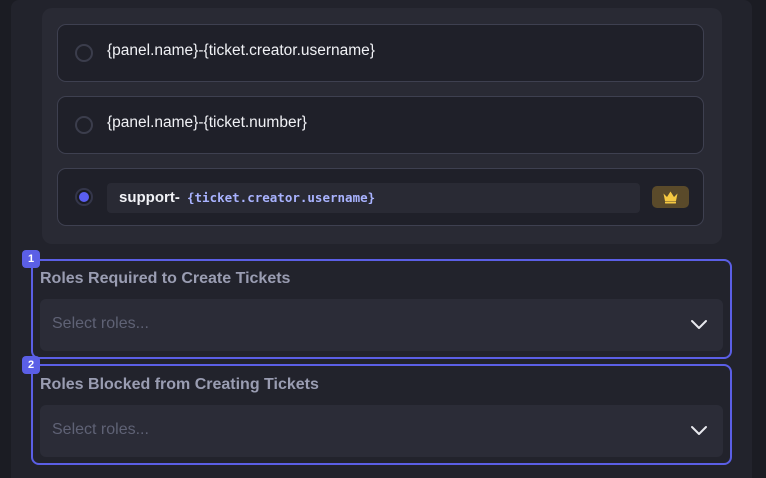 The width and height of the screenshot is (766, 478). I want to click on roles-required-label: Roles Required to Create Tickets, so click(165, 278).